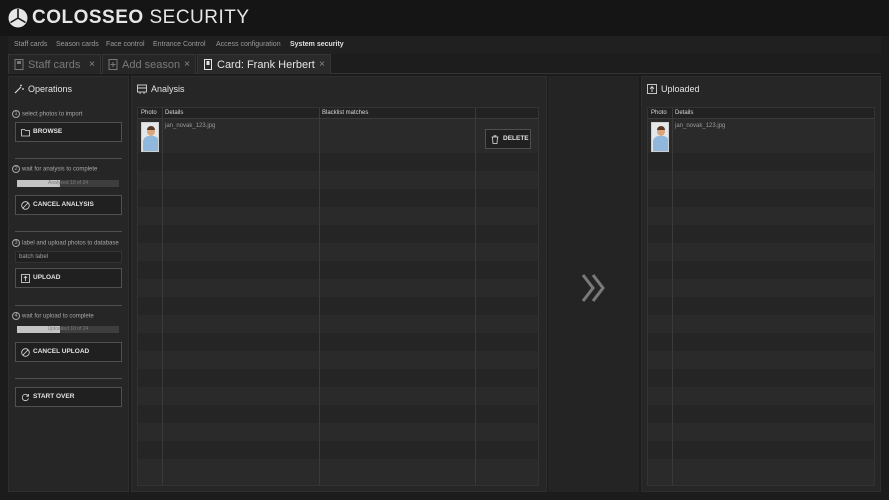  What do you see at coordinates (168, 89) in the screenshot?
I see `analysis-title: Analysis` at bounding box center [168, 89].